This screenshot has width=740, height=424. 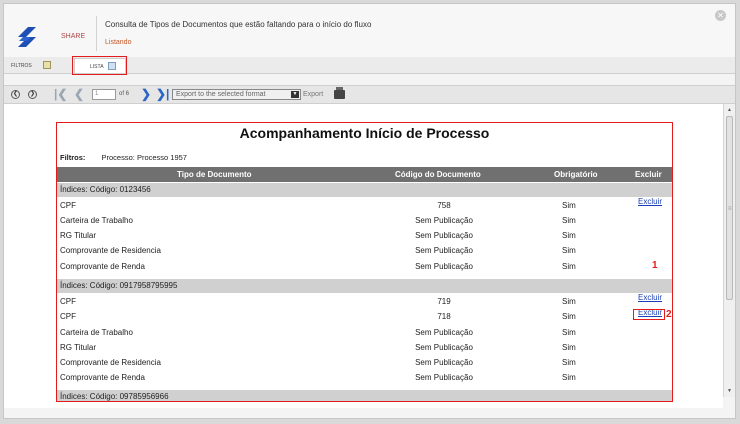 I want to click on vertical-scrollbar: ▲ ≡ ▼, so click(x=729, y=250).